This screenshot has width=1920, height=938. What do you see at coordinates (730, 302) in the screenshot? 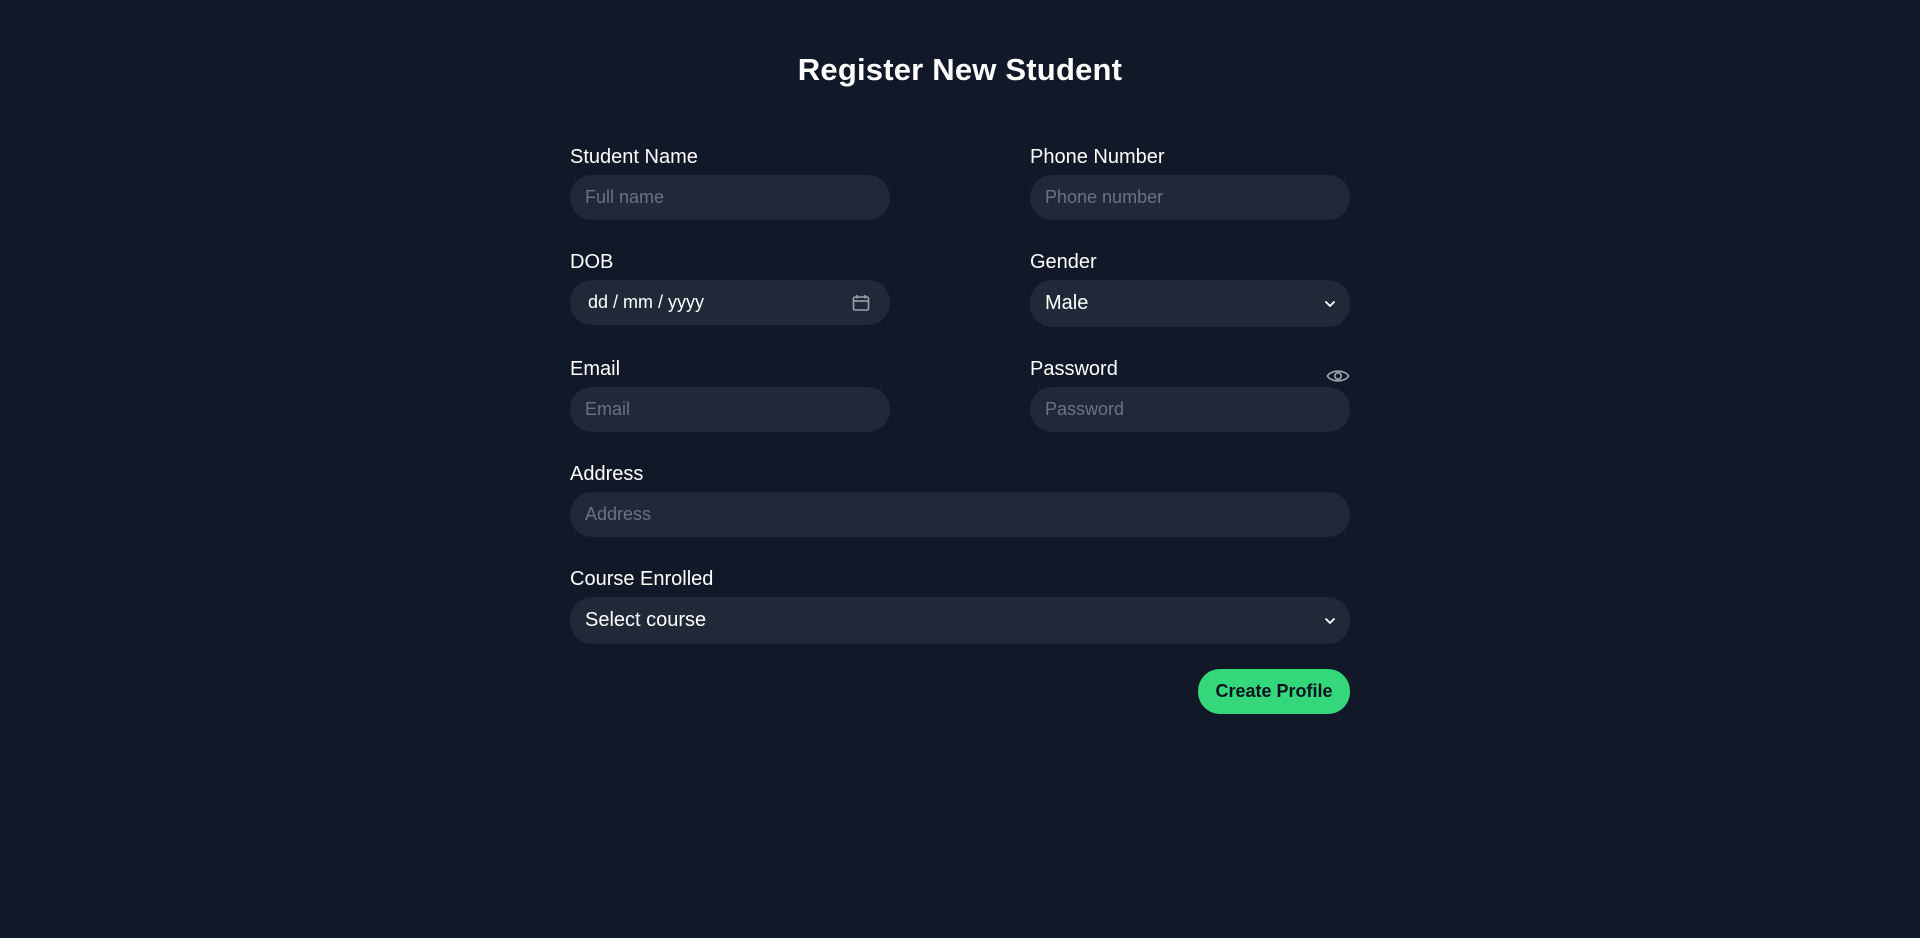
I see `dob-date-input: dd / mm / yyyy` at bounding box center [730, 302].